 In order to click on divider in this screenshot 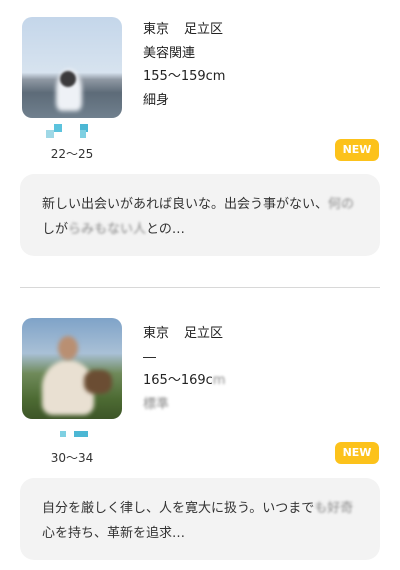, I will do `click(200, 287)`.